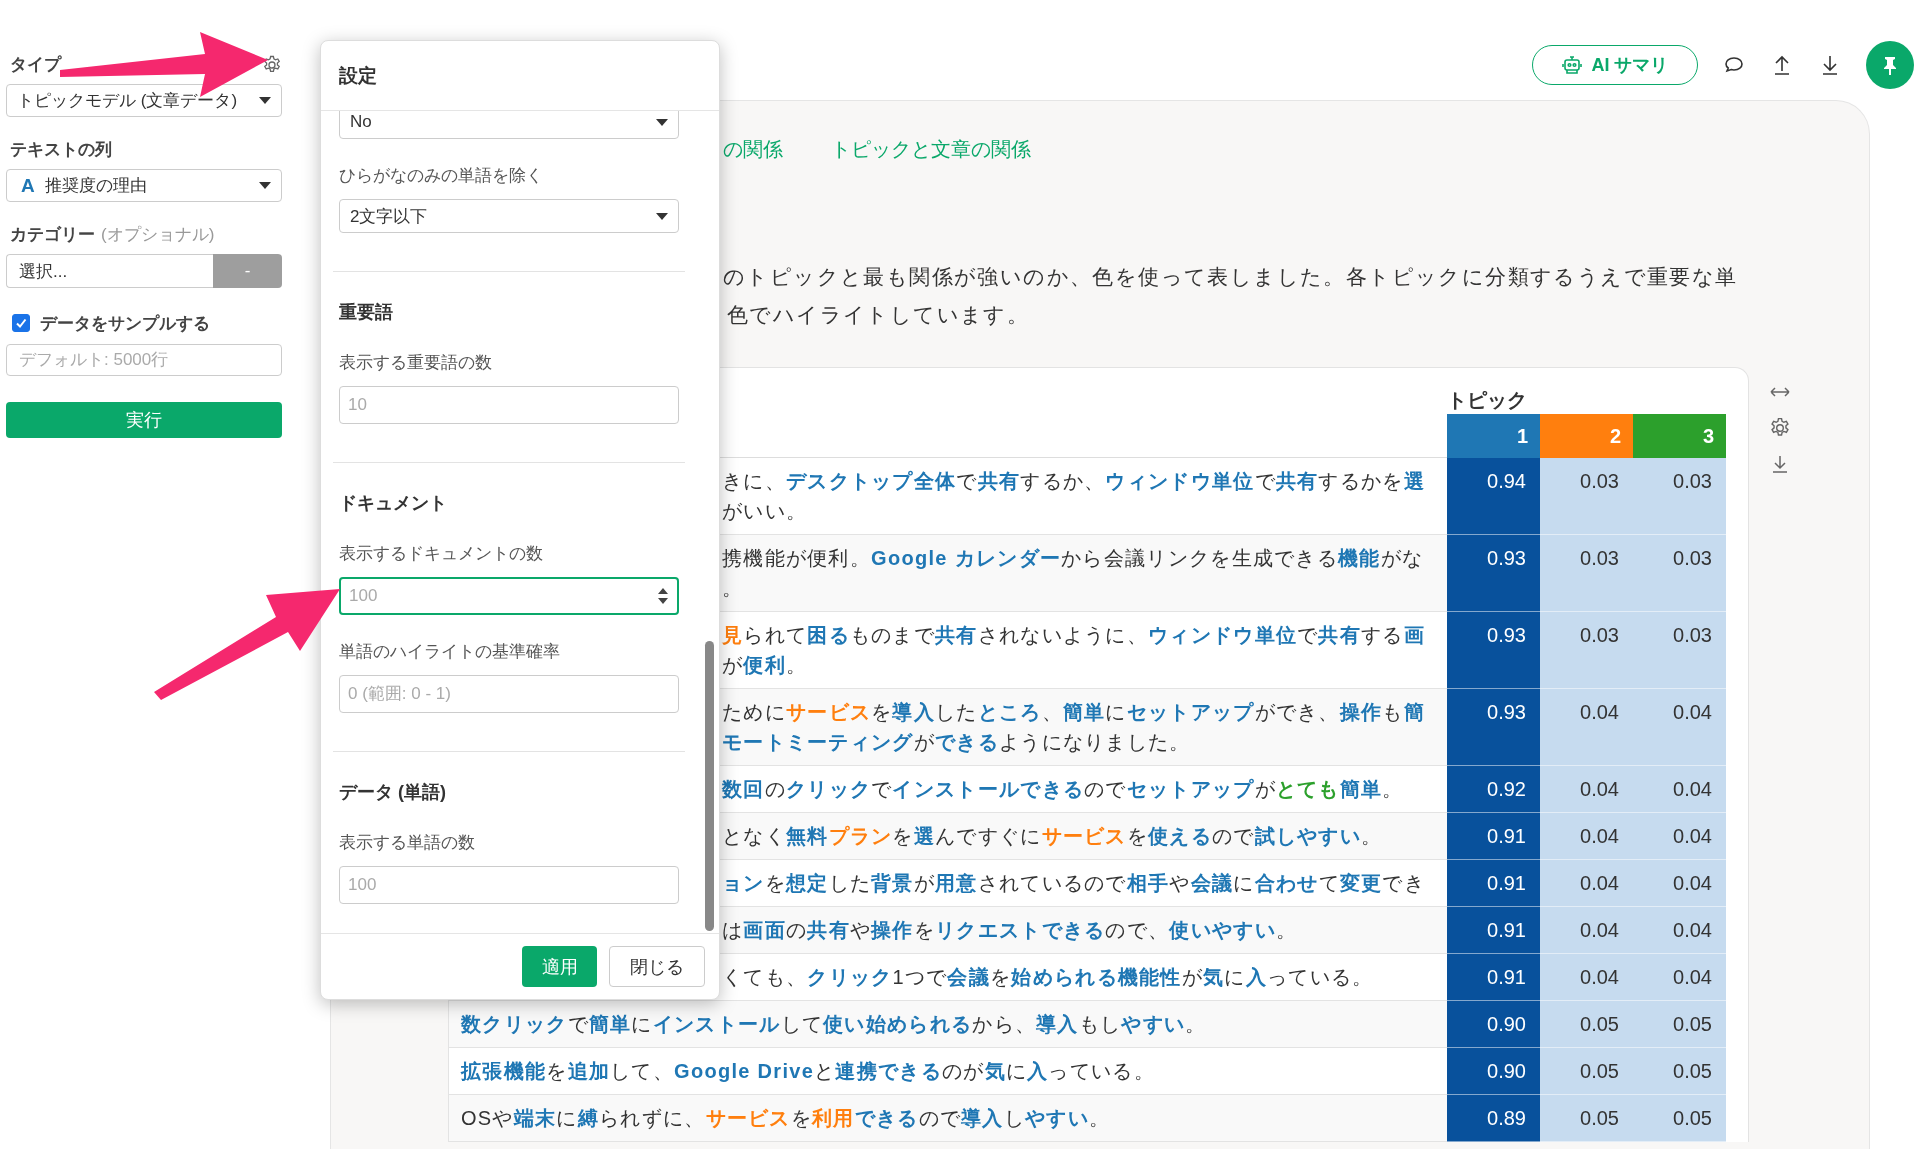 This screenshot has width=1920, height=1149. I want to click on checkbox, so click(21, 323).